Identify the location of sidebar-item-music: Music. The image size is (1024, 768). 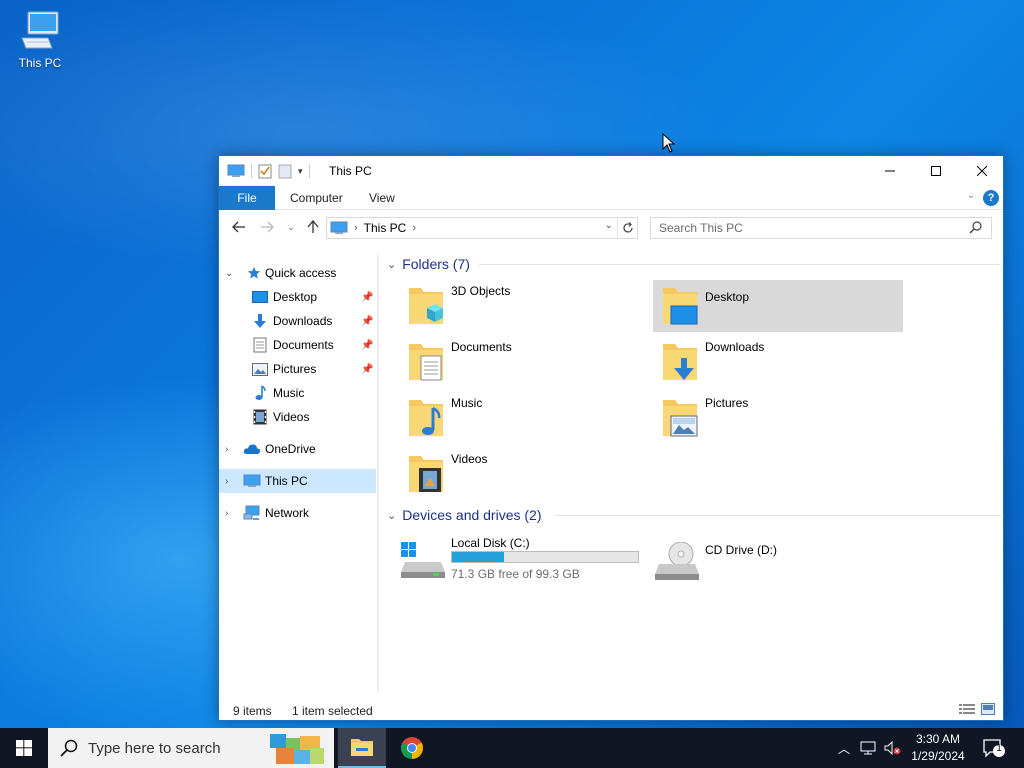
(297, 393).